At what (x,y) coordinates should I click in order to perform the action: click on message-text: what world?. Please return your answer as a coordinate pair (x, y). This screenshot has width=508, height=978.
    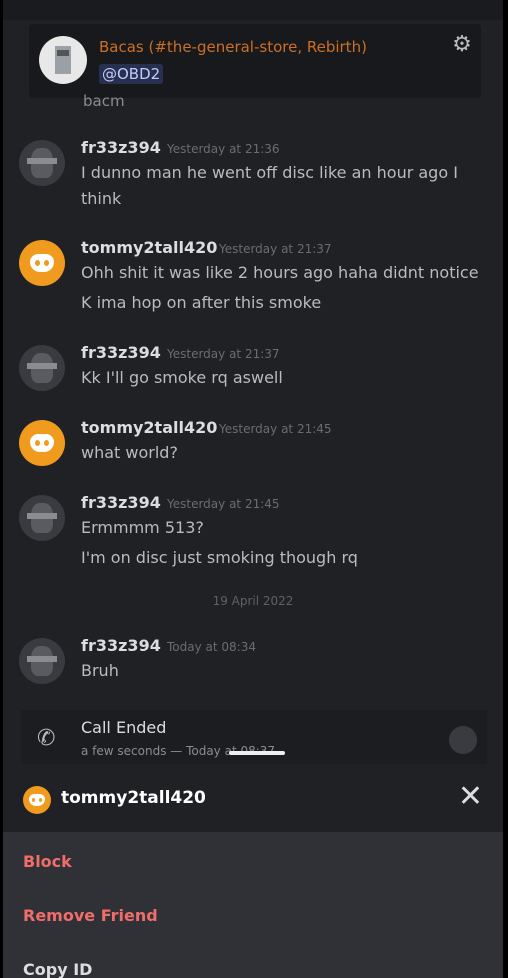
    Looking at the image, I should click on (129, 452).